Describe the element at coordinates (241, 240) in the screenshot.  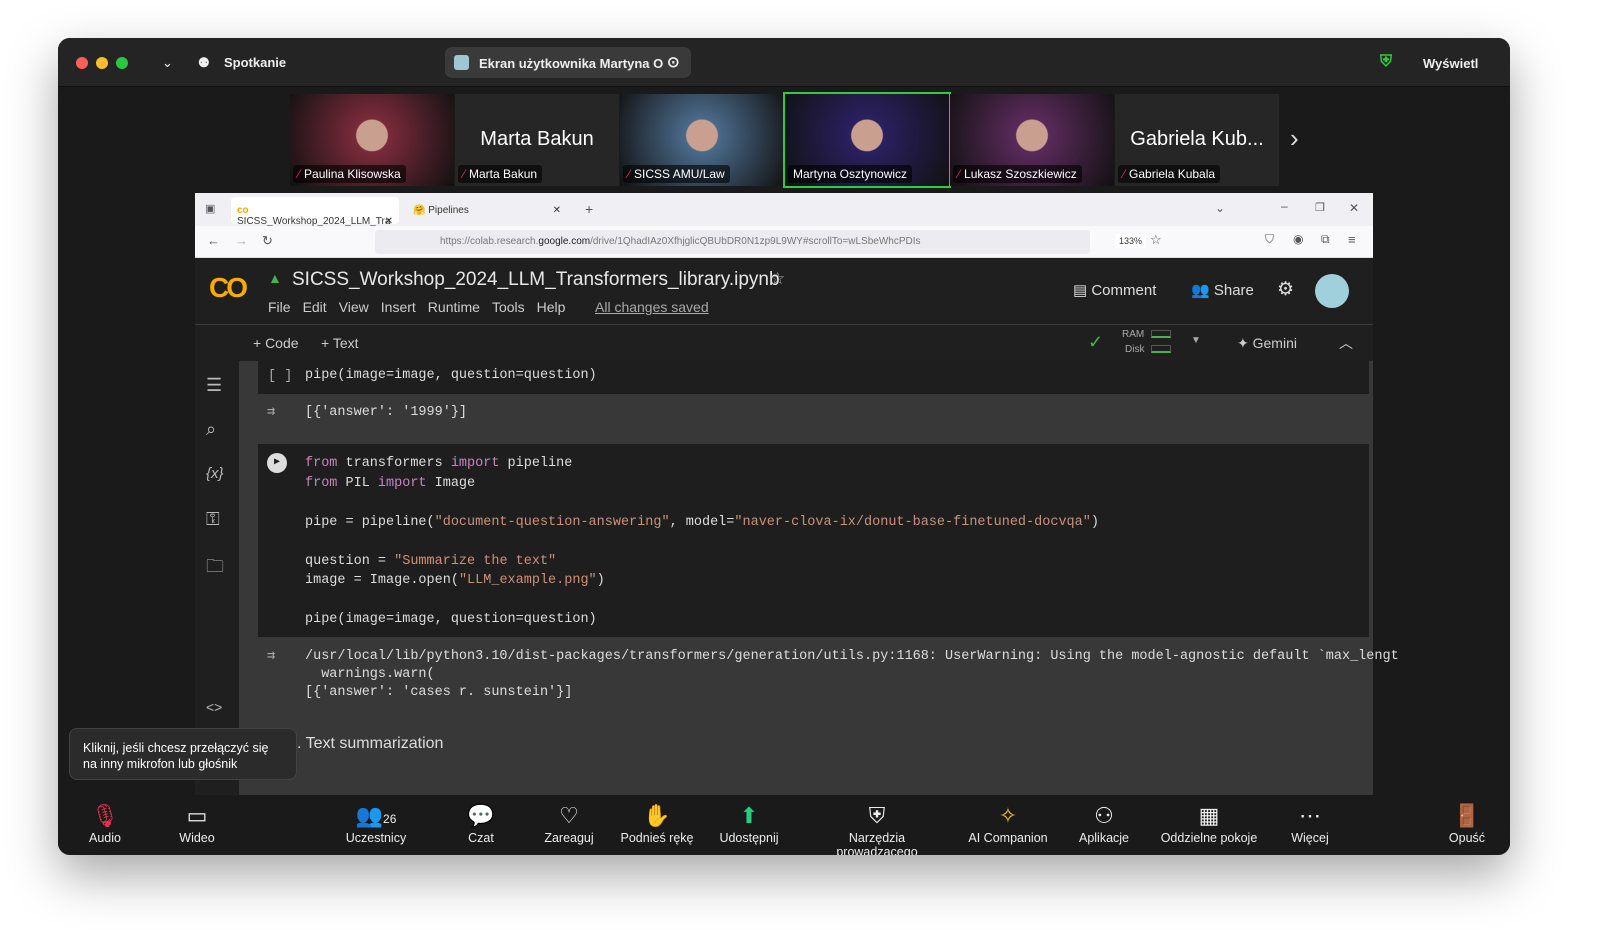
I see `forward-icon: →` at that location.